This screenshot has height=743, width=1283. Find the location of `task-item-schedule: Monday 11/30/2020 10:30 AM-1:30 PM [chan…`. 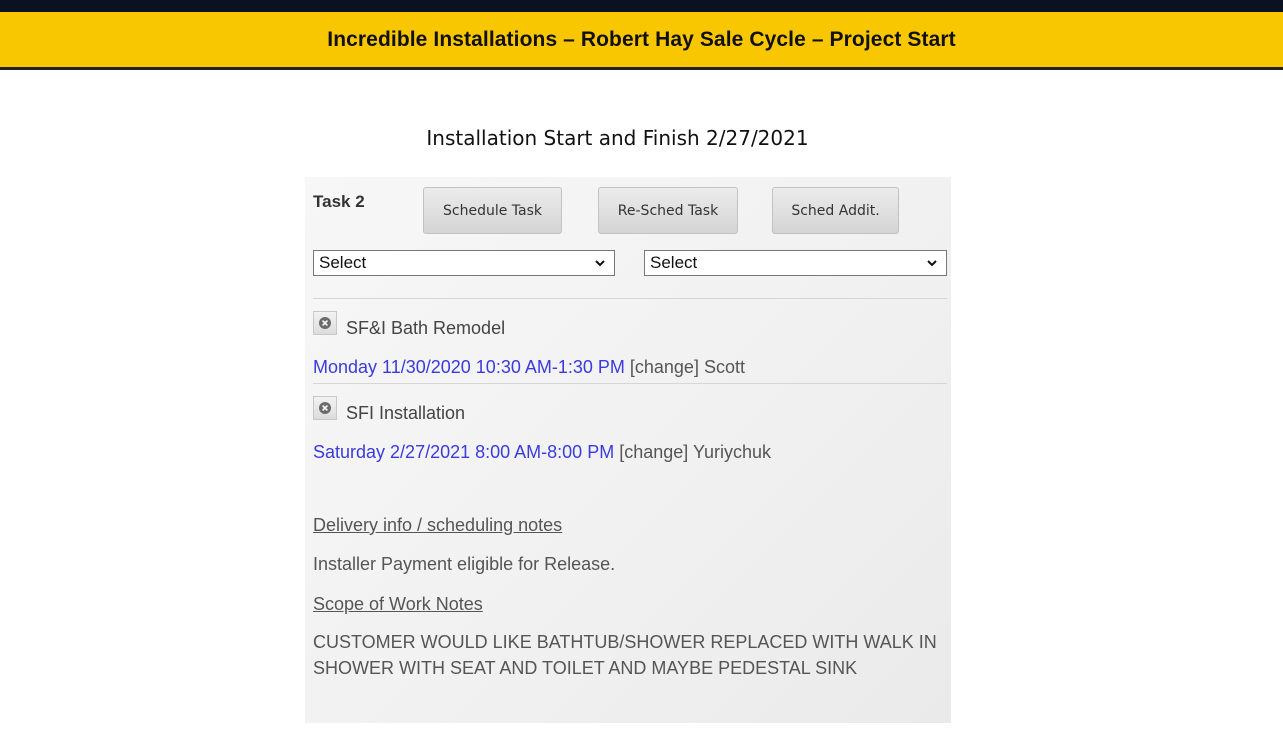

task-item-schedule: Monday 11/30/2020 10:30 AM-1:30 PM [chan… is located at coordinates (529, 367).